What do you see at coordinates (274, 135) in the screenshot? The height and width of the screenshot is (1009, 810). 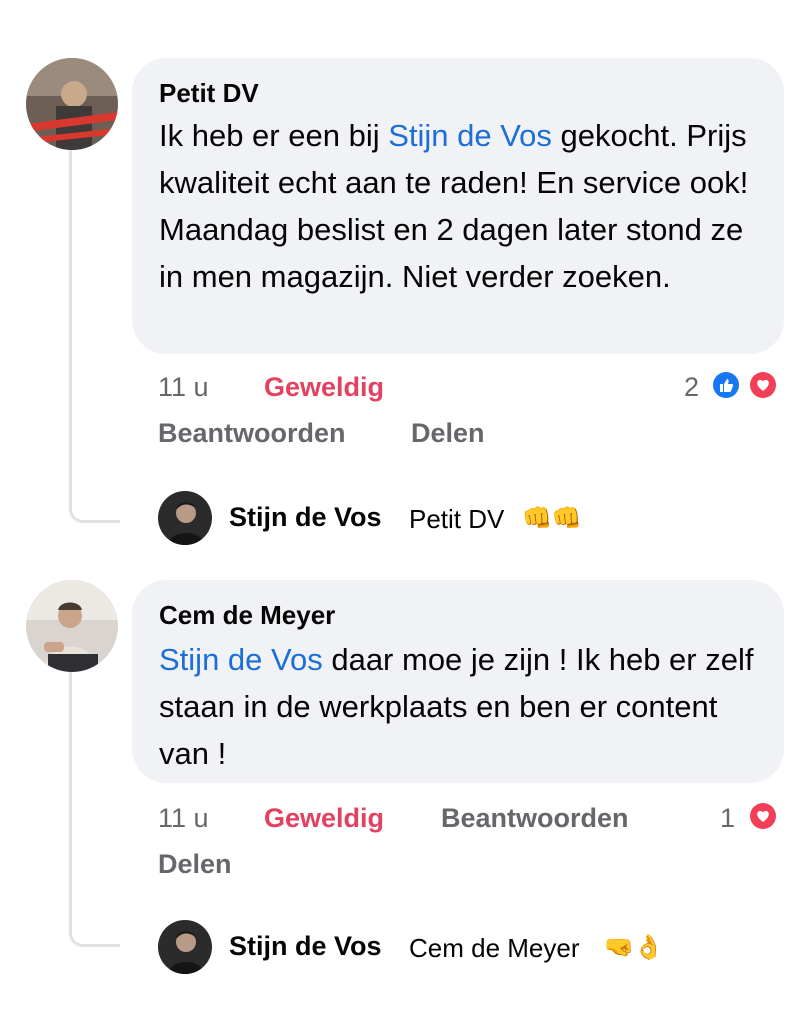 I see `comment-text-before: Ik heb er een bij` at bounding box center [274, 135].